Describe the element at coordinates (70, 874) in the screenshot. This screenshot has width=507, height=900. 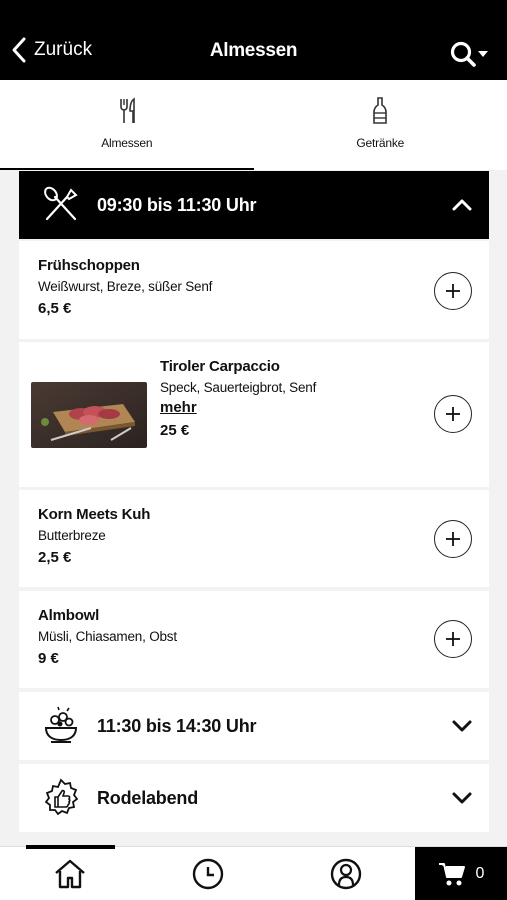
I see `home-icon` at that location.